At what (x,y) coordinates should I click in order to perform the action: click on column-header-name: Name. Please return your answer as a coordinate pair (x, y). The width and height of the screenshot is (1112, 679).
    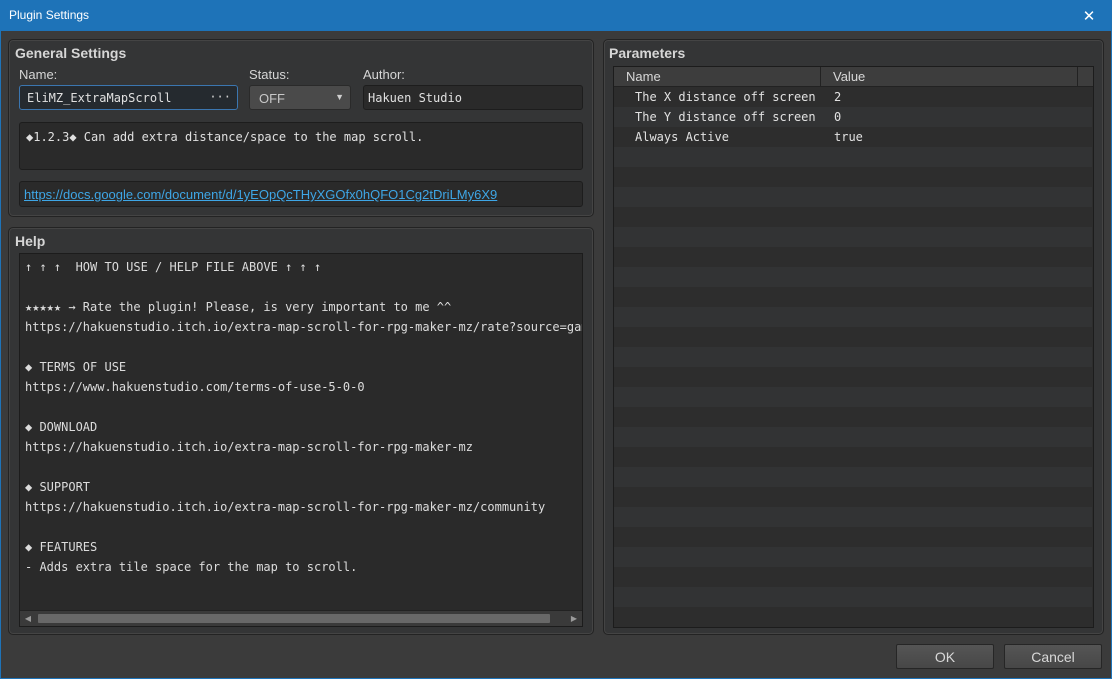
    Looking at the image, I should click on (717, 76).